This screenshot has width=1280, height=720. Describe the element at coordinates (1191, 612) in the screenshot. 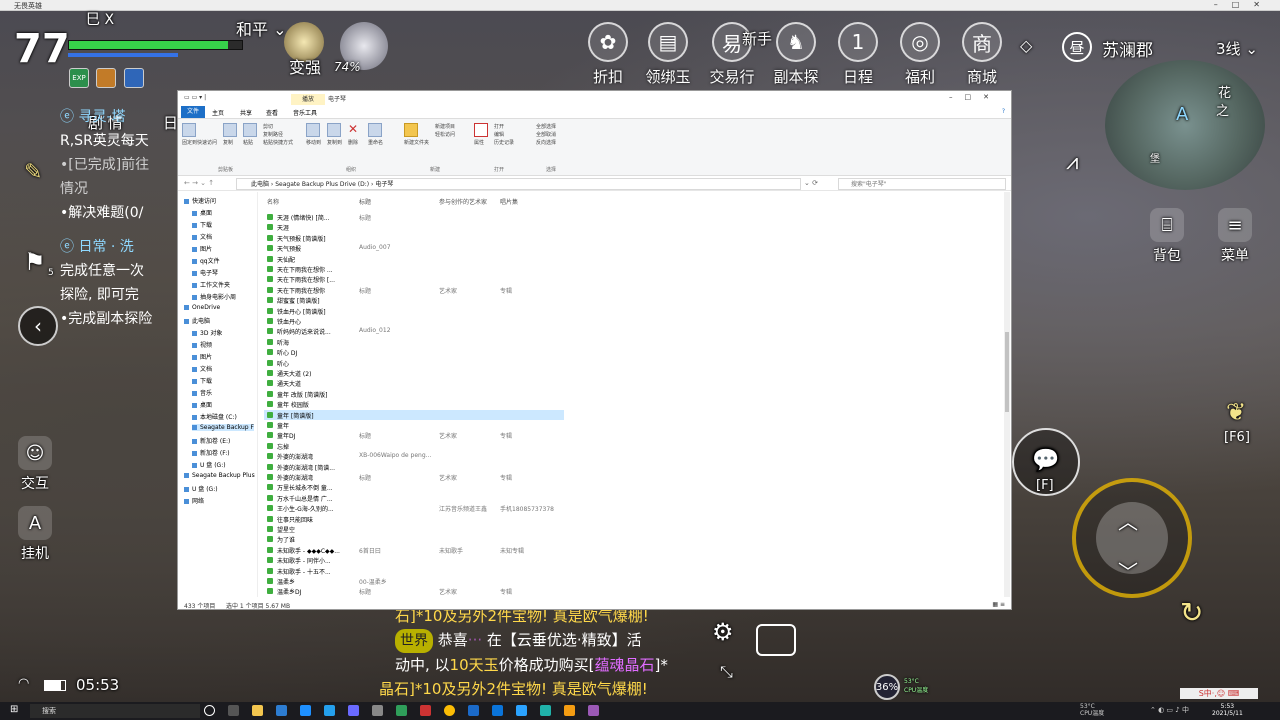

I see `jump-icon: ↻` at that location.